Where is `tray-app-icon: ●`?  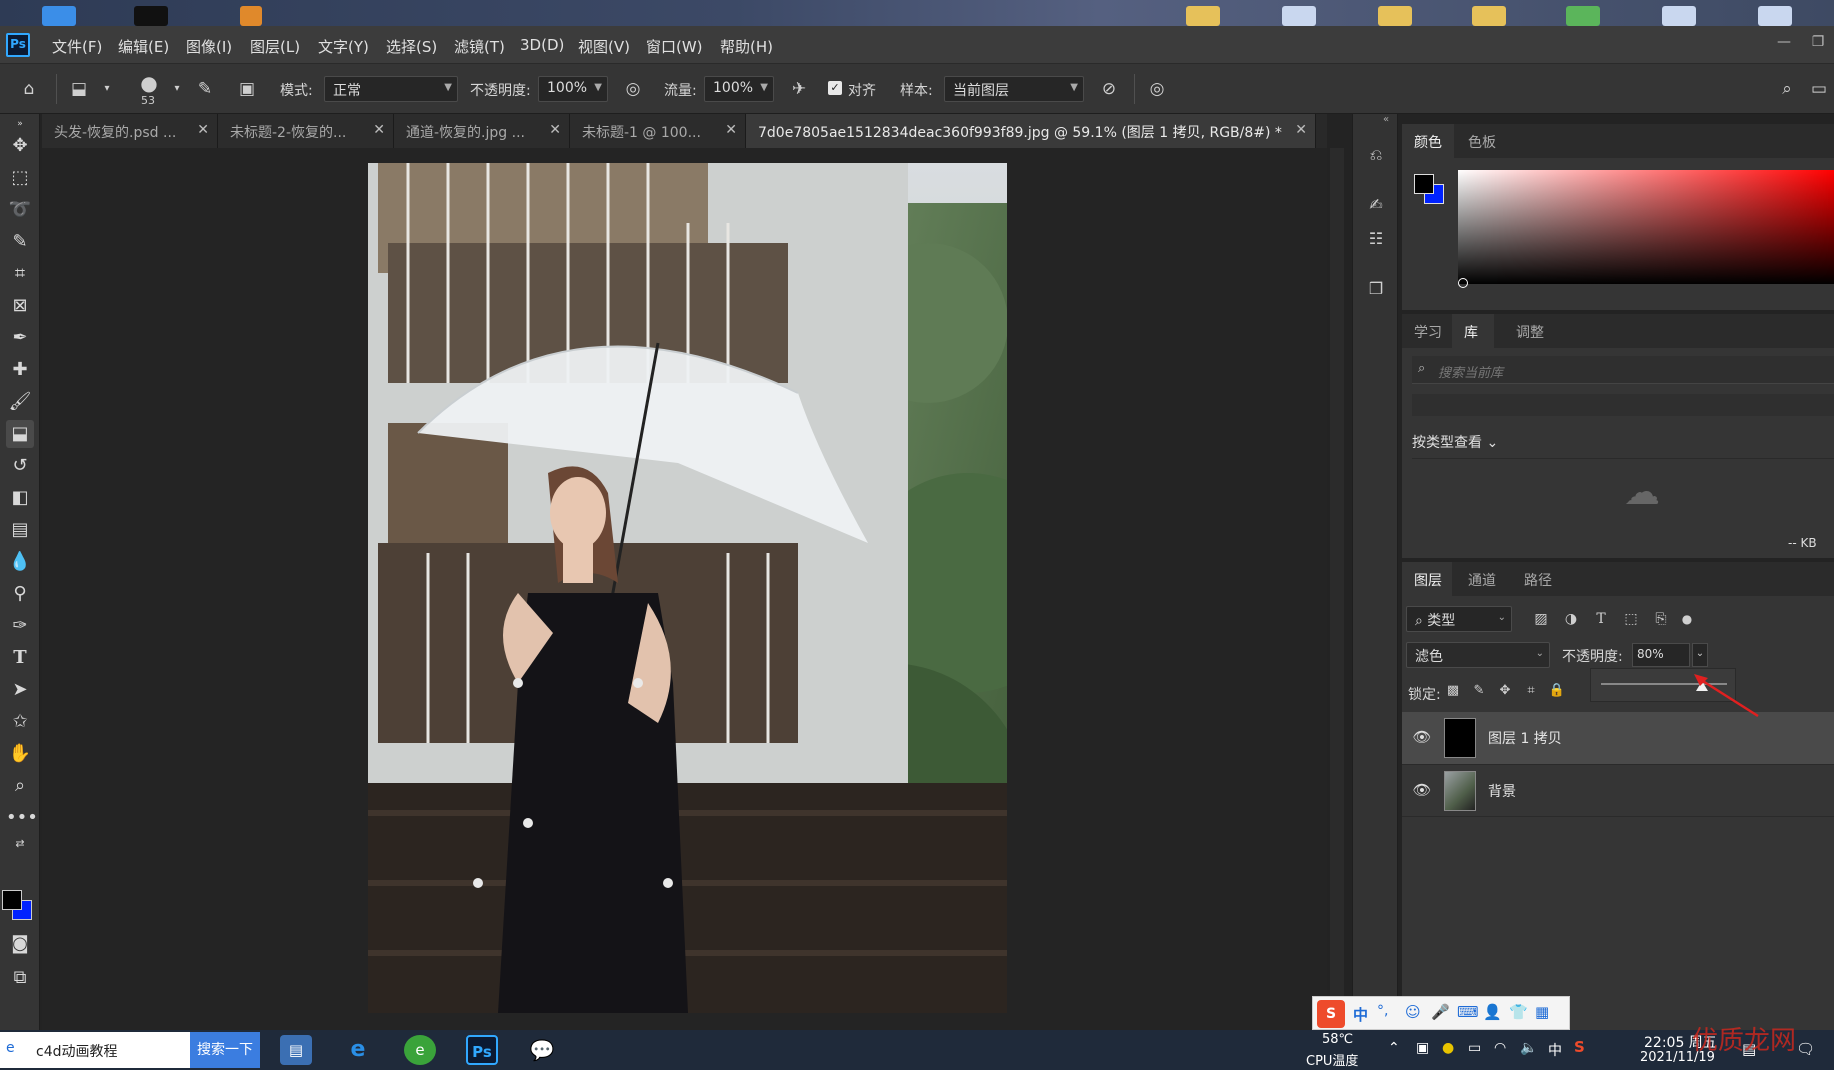 tray-app-icon: ● is located at coordinates (1448, 1048).